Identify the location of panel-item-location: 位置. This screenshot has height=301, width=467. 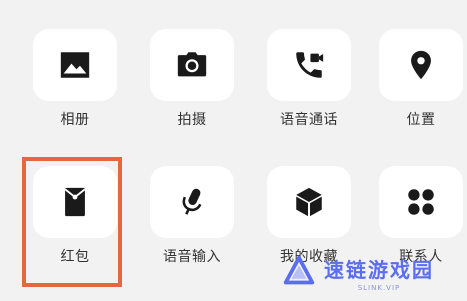
(421, 94).